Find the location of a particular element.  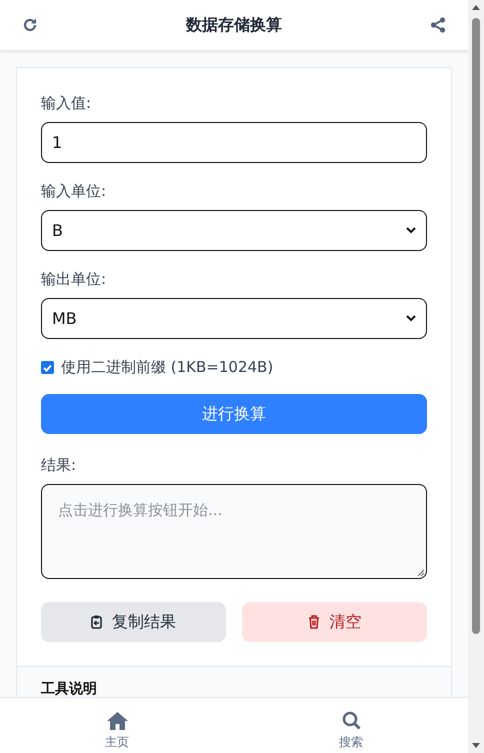

checkbox is located at coordinates (47, 367).